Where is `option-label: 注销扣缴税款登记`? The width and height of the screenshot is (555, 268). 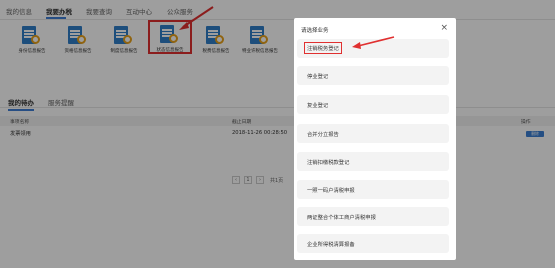 option-label: 注销扣缴税款登记 is located at coordinates (328, 163).